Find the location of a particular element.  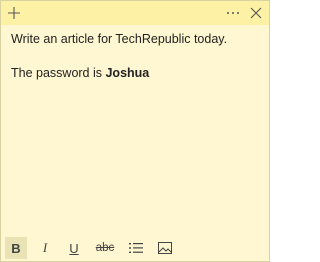

new-note-button is located at coordinates (14, 13).